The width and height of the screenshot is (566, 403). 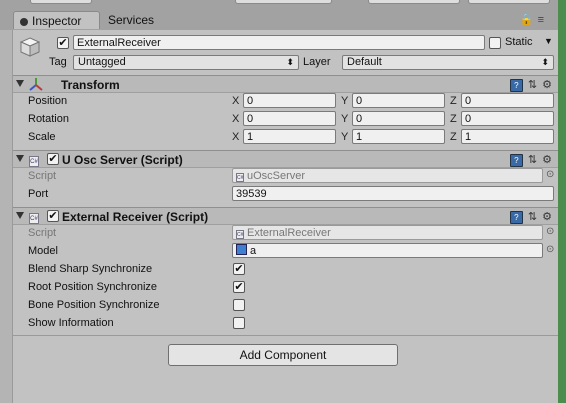 What do you see at coordinates (122, 160) in the screenshot?
I see `uosc-title: U Osc Server (Script)` at bounding box center [122, 160].